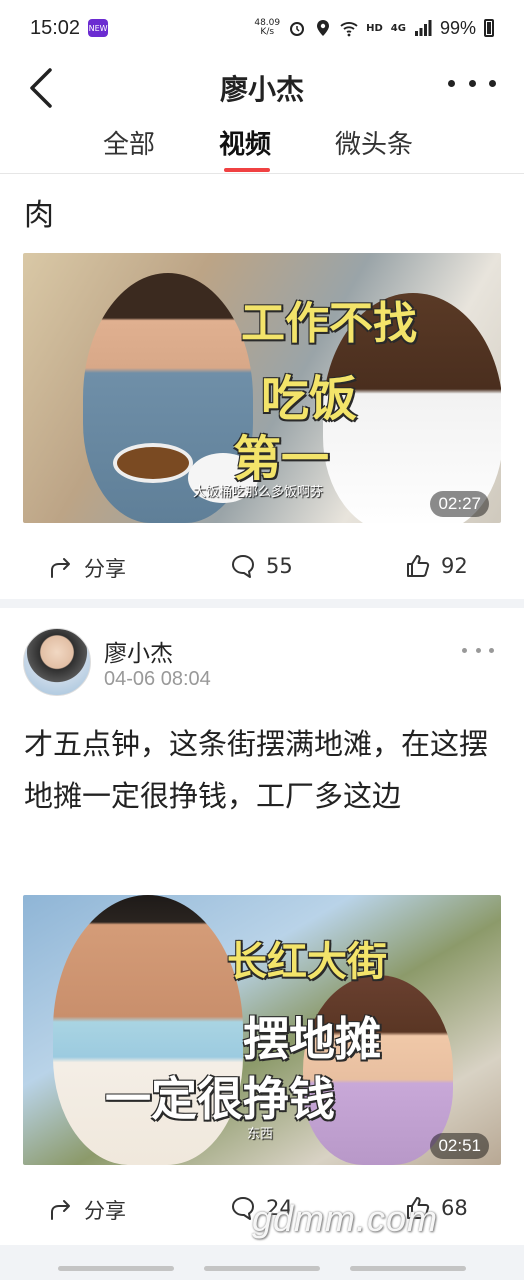 This screenshot has width=524, height=1280. I want to click on page-title: 廖小杰, so click(261, 89).